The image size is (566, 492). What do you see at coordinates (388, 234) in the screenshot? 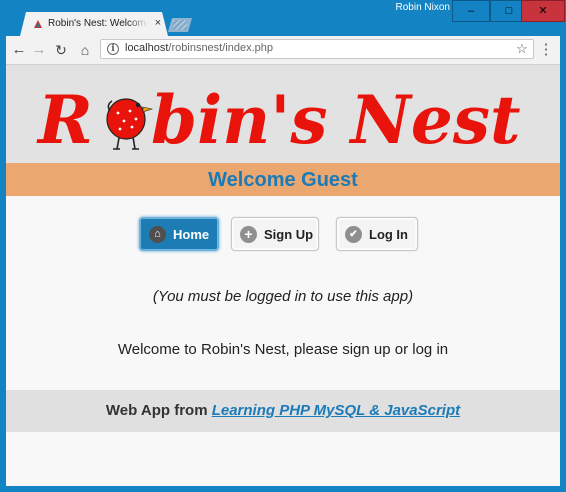
I see `log-in-button-label: Log In` at bounding box center [388, 234].